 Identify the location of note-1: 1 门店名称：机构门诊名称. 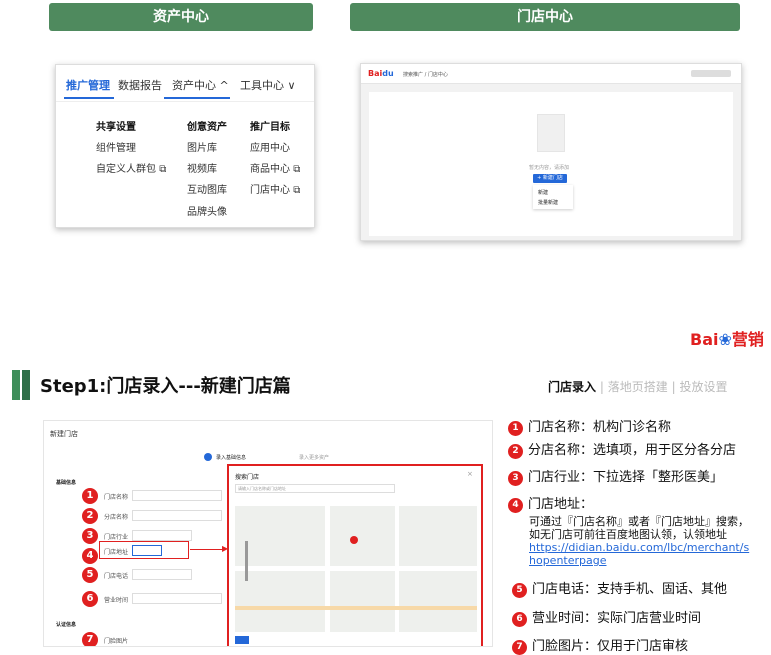
(589, 426).